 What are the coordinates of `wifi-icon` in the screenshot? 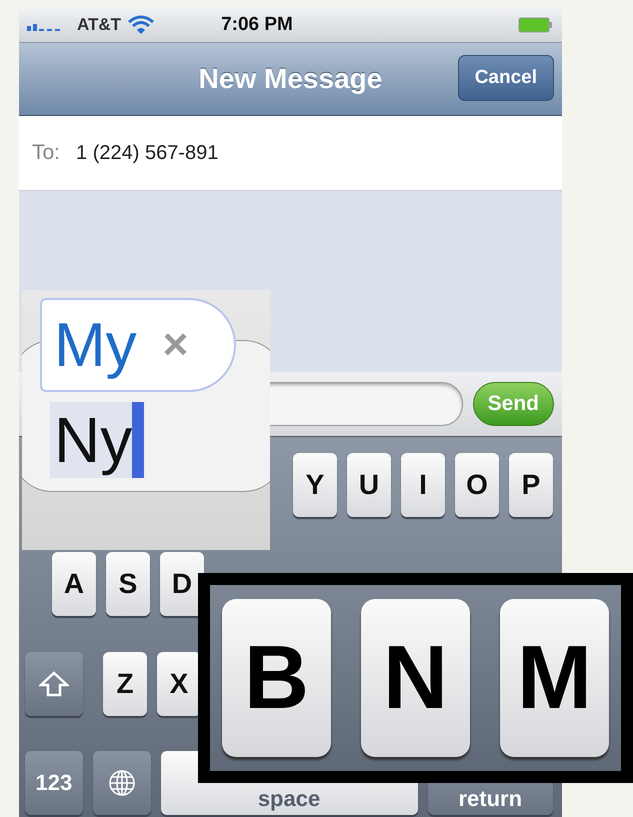 It's located at (141, 25).